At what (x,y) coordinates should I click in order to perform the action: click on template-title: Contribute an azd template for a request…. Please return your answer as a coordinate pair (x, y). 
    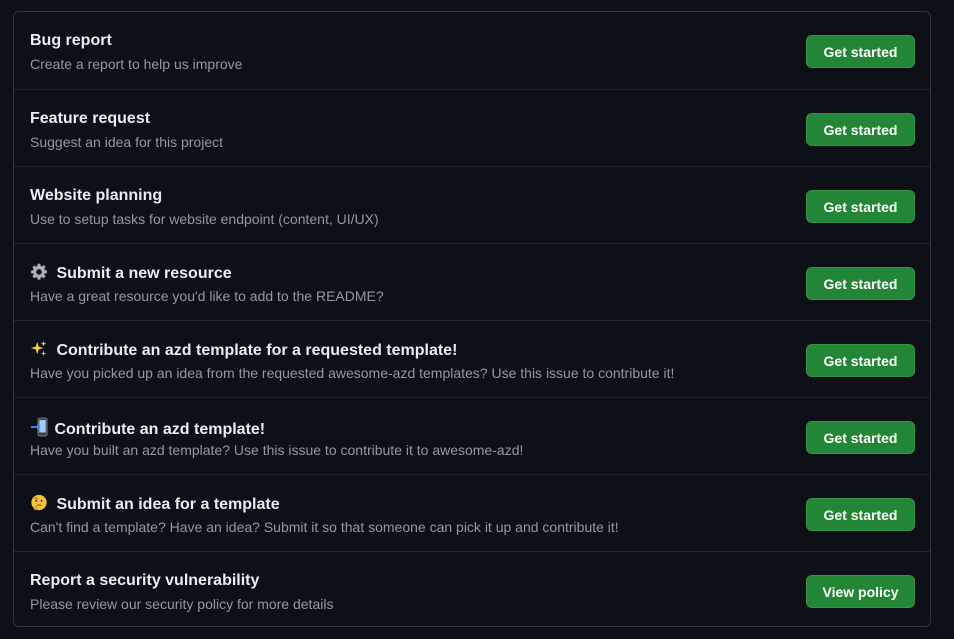
    Looking at the image, I should click on (243, 350).